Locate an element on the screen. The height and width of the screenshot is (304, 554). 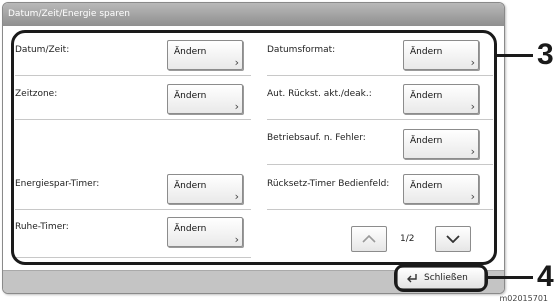
callout-number-3: 3 is located at coordinates (545, 54).